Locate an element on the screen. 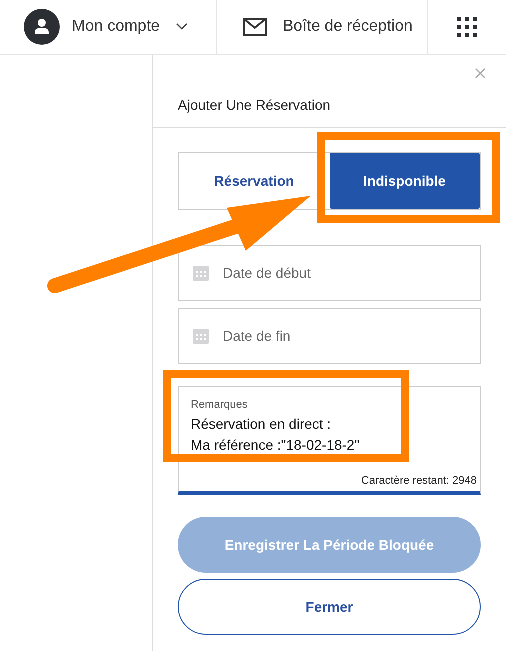  date-field: Date de fin is located at coordinates (329, 336).